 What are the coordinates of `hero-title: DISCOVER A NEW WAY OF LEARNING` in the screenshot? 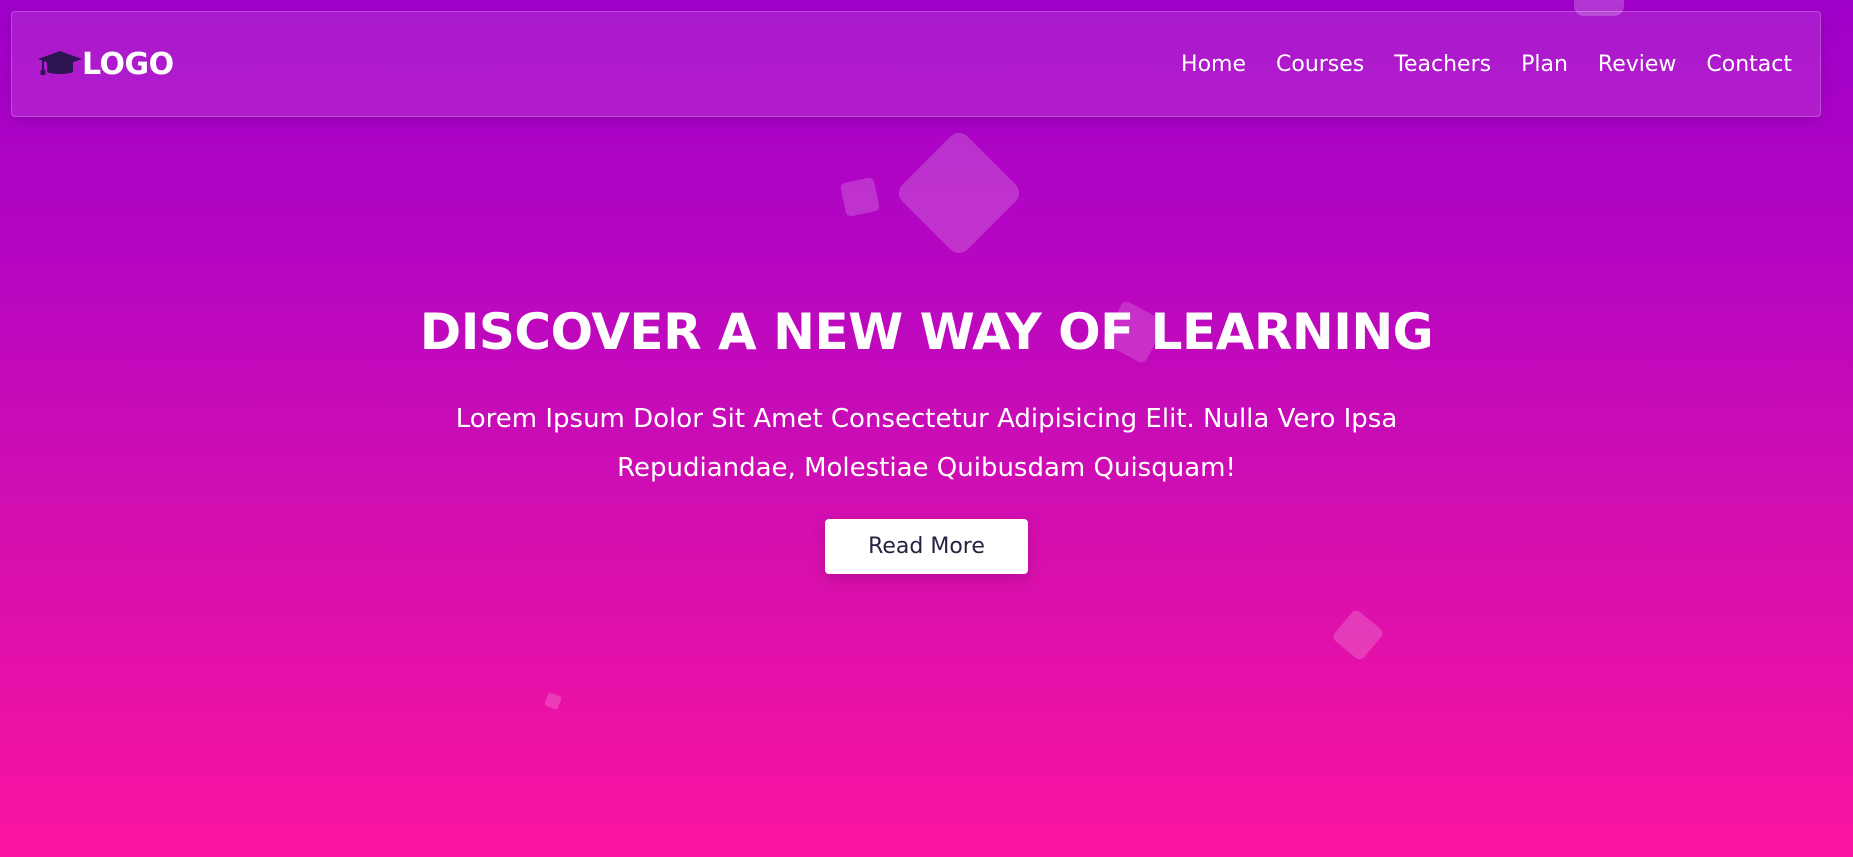 It's located at (926, 332).